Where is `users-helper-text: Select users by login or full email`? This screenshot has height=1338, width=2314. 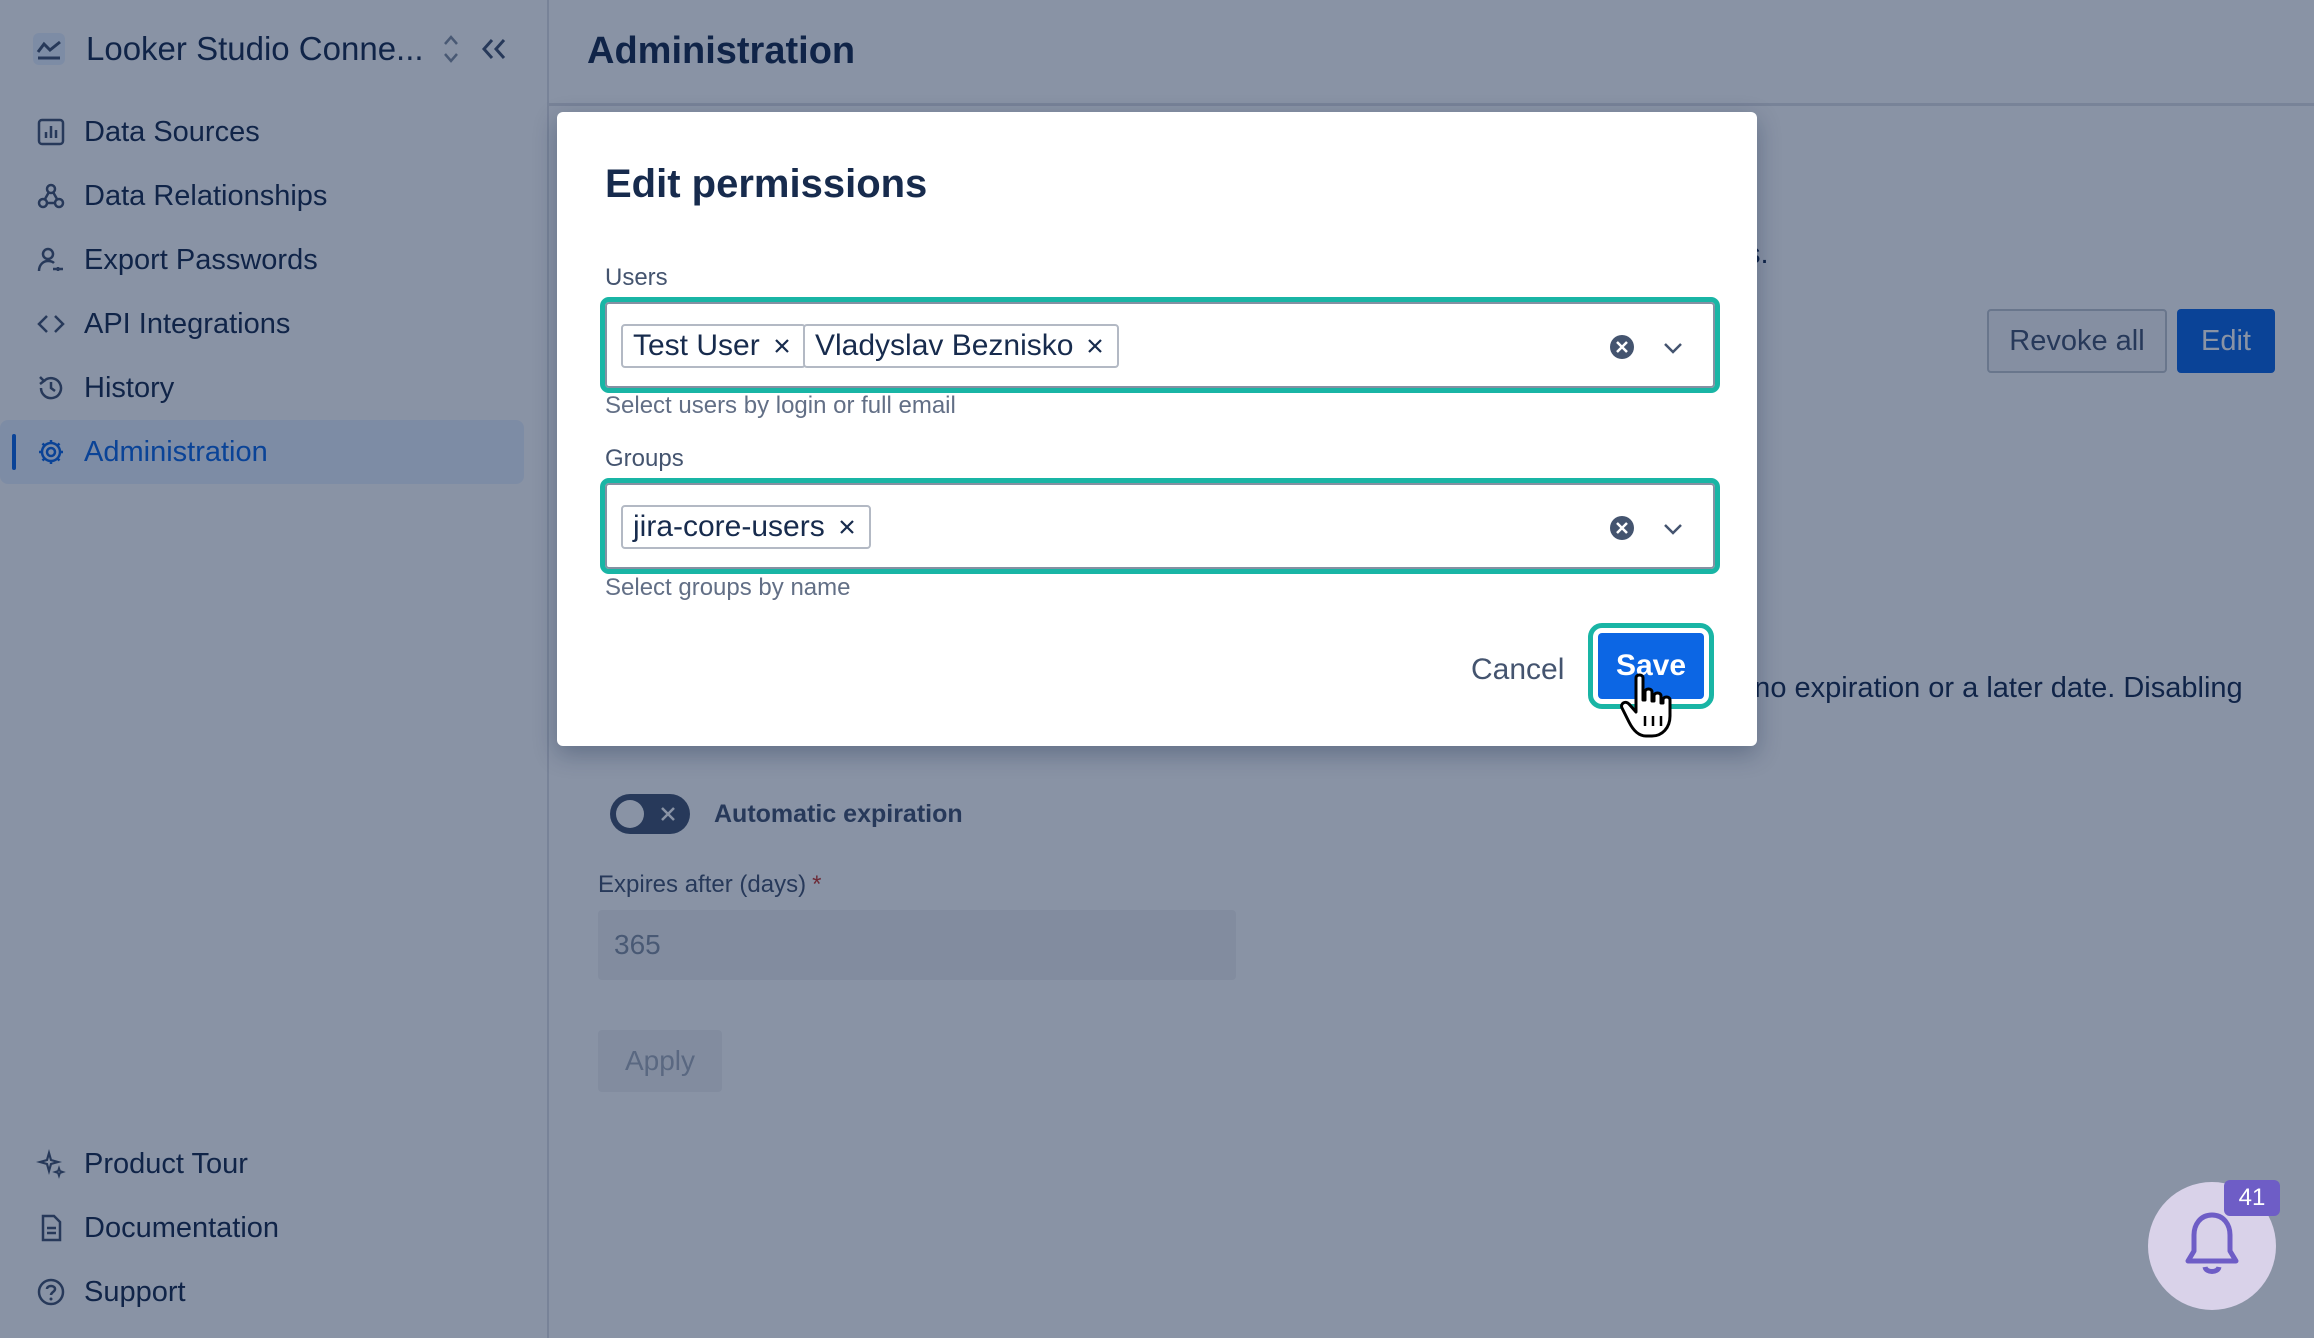
users-helper-text: Select users by login or full email is located at coordinates (780, 405).